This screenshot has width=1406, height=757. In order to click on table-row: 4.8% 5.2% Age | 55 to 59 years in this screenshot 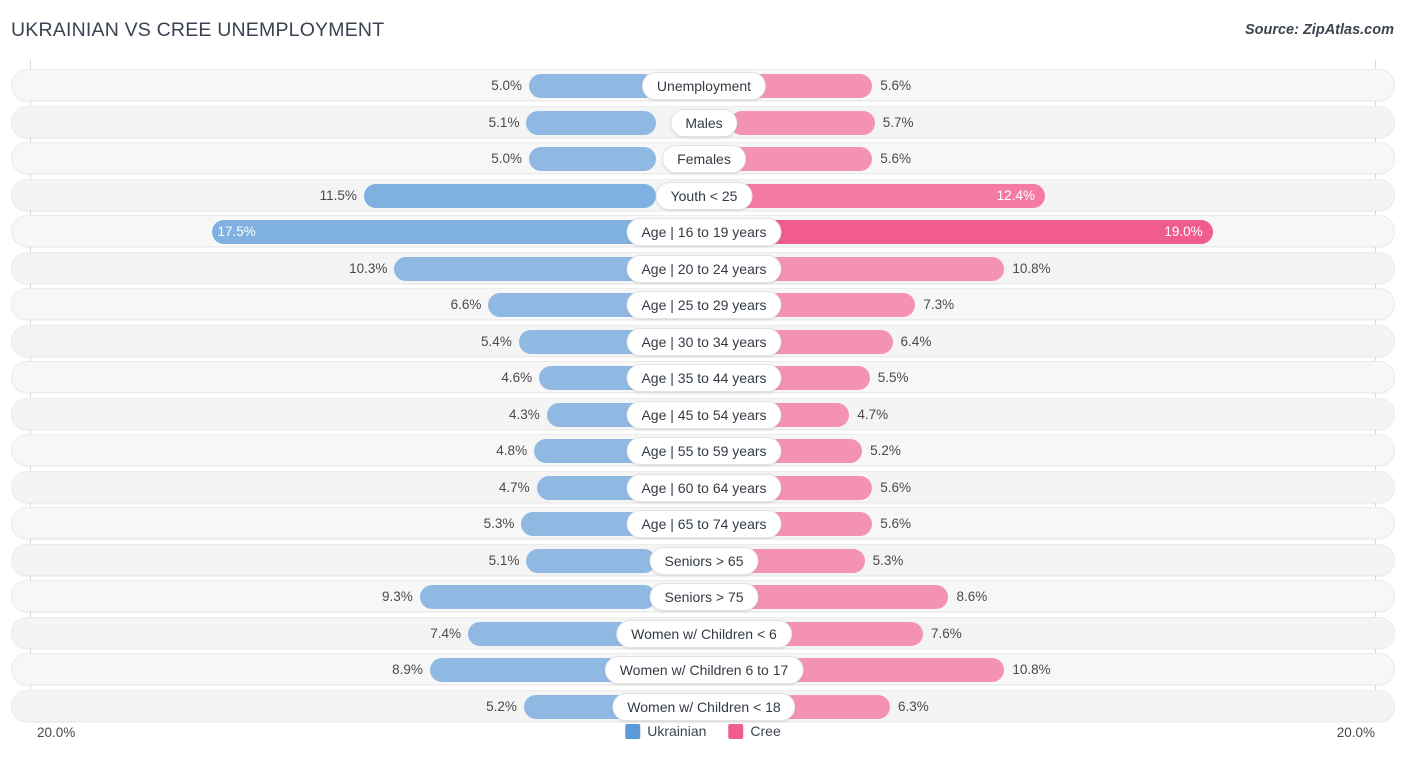, I will do `click(703, 450)`.